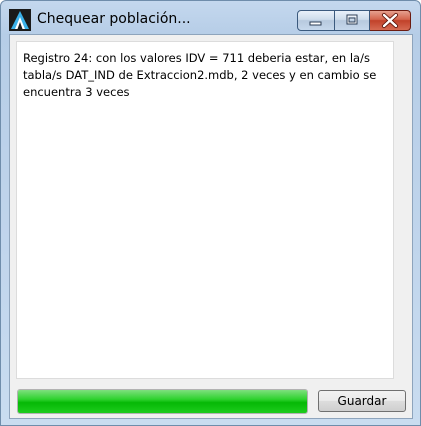 The image size is (421, 426). Describe the element at coordinates (20, 20) in the screenshot. I see `app-logo-icon` at that location.